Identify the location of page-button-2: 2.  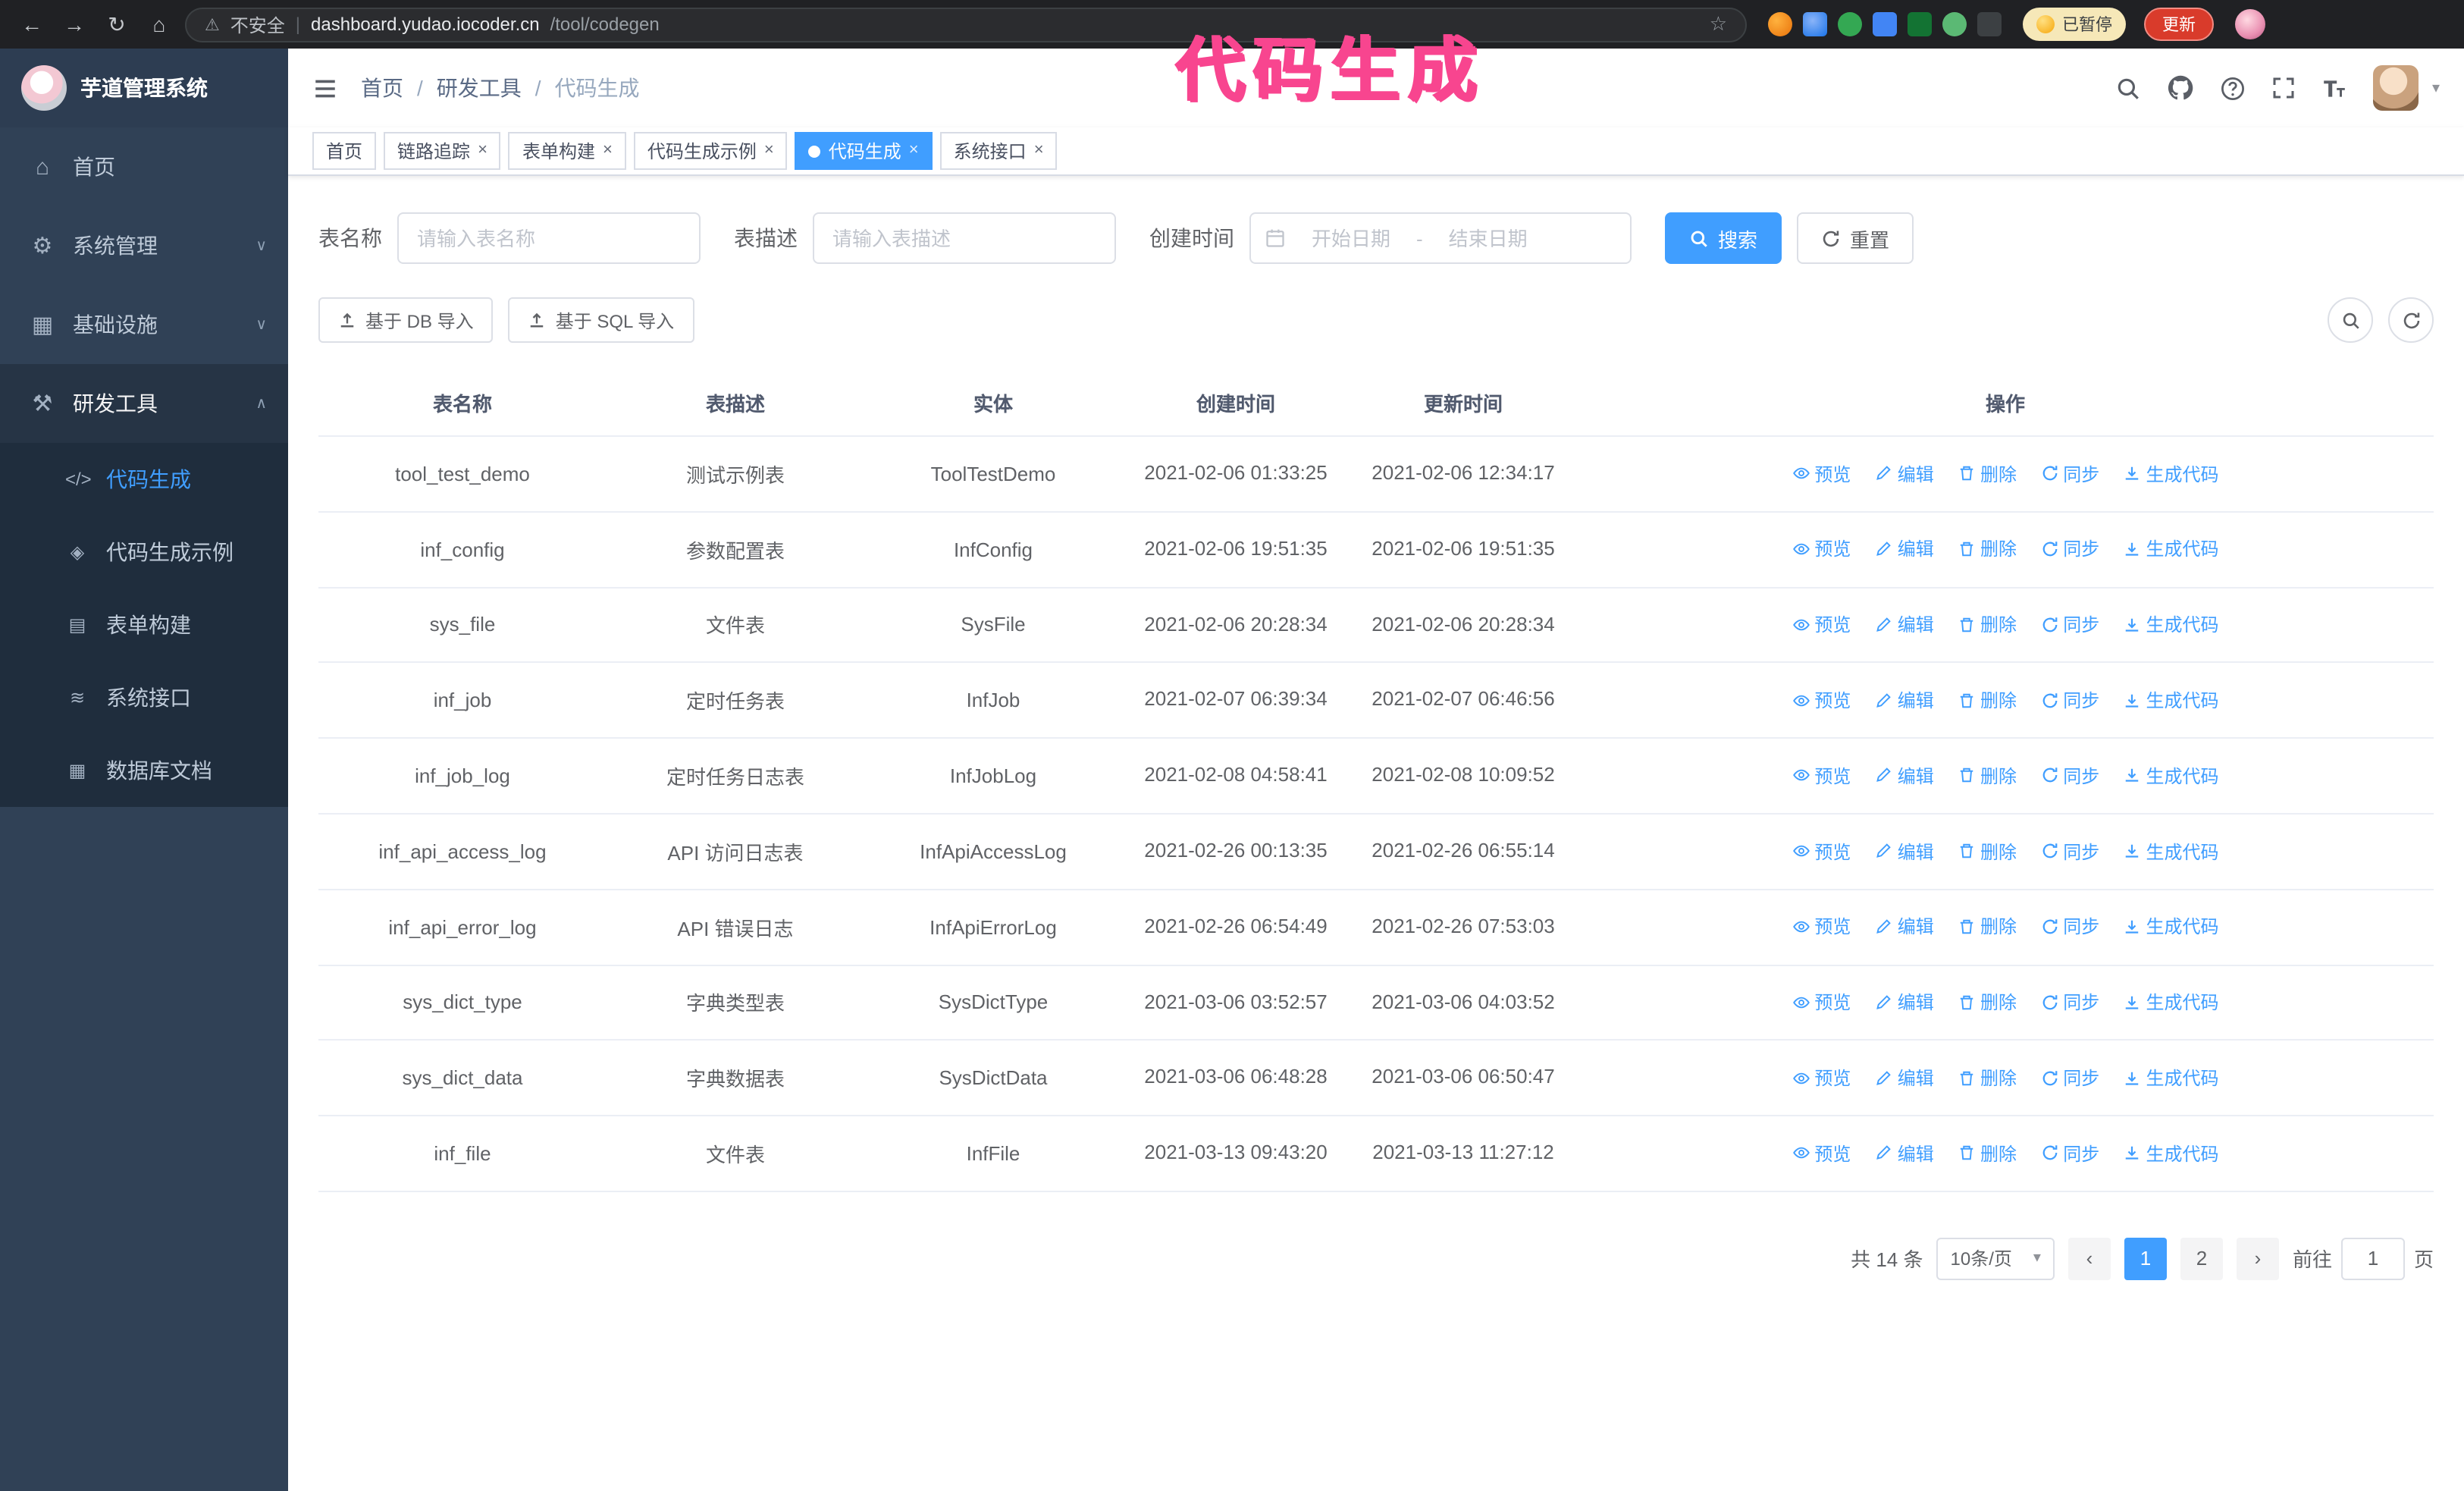
(2201, 1258).